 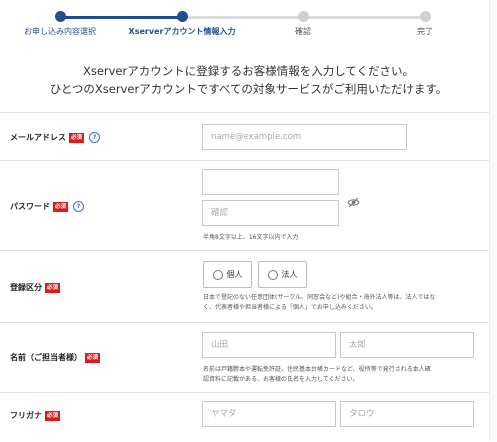 I want to click on furigana-row: フリガナ 必須, so click(x=244, y=417).